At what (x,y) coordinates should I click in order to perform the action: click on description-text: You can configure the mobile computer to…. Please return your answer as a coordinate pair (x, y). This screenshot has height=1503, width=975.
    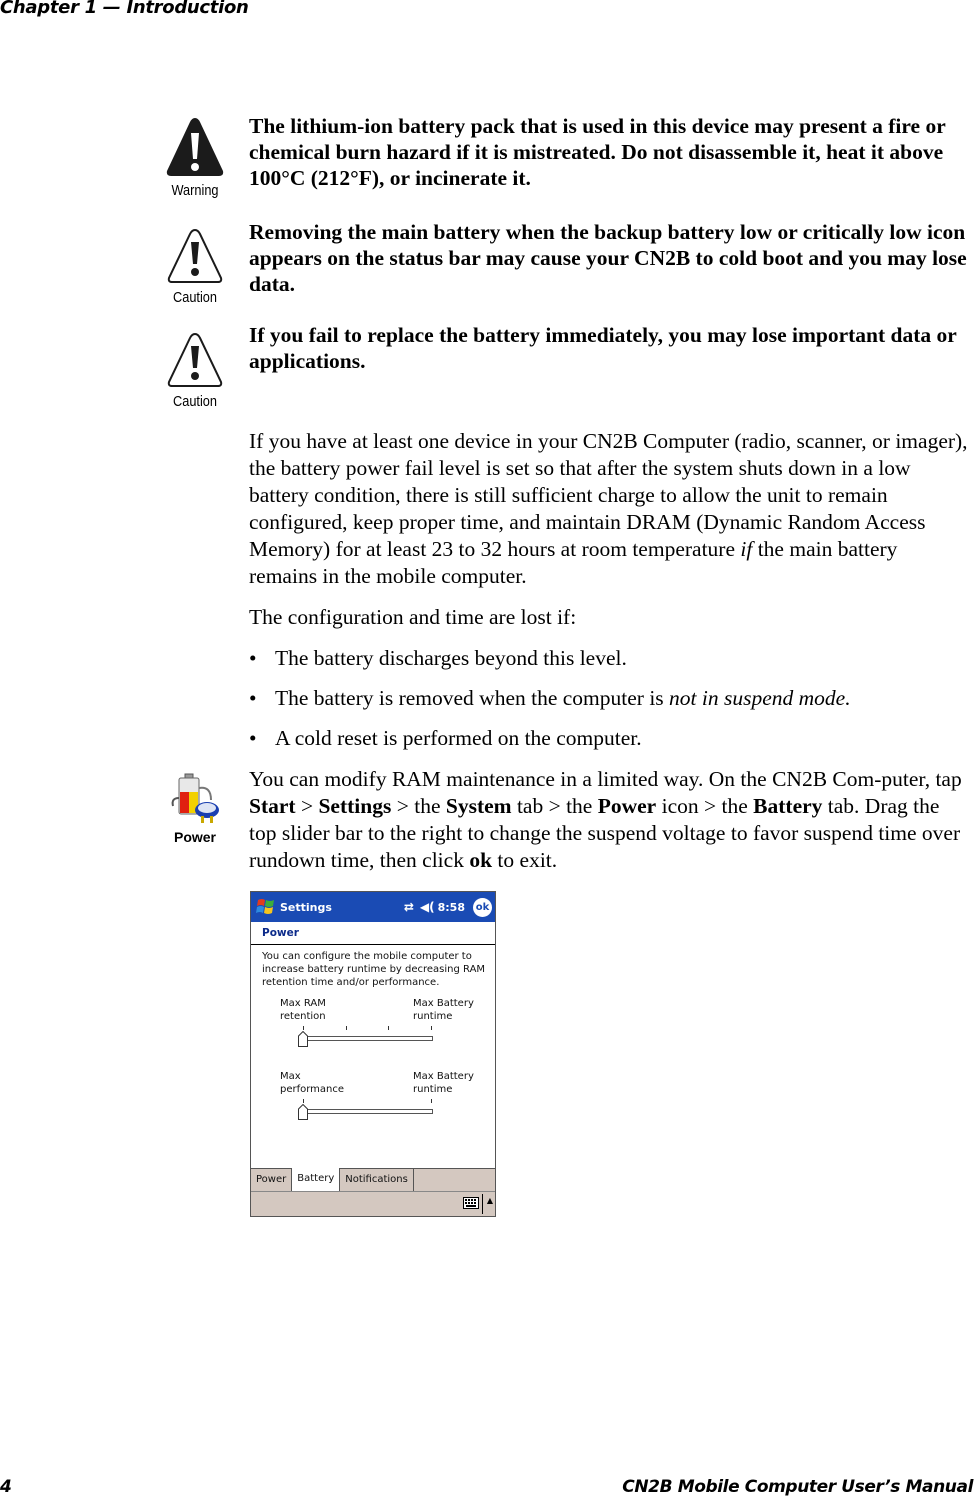
    Looking at the image, I should click on (374, 969).